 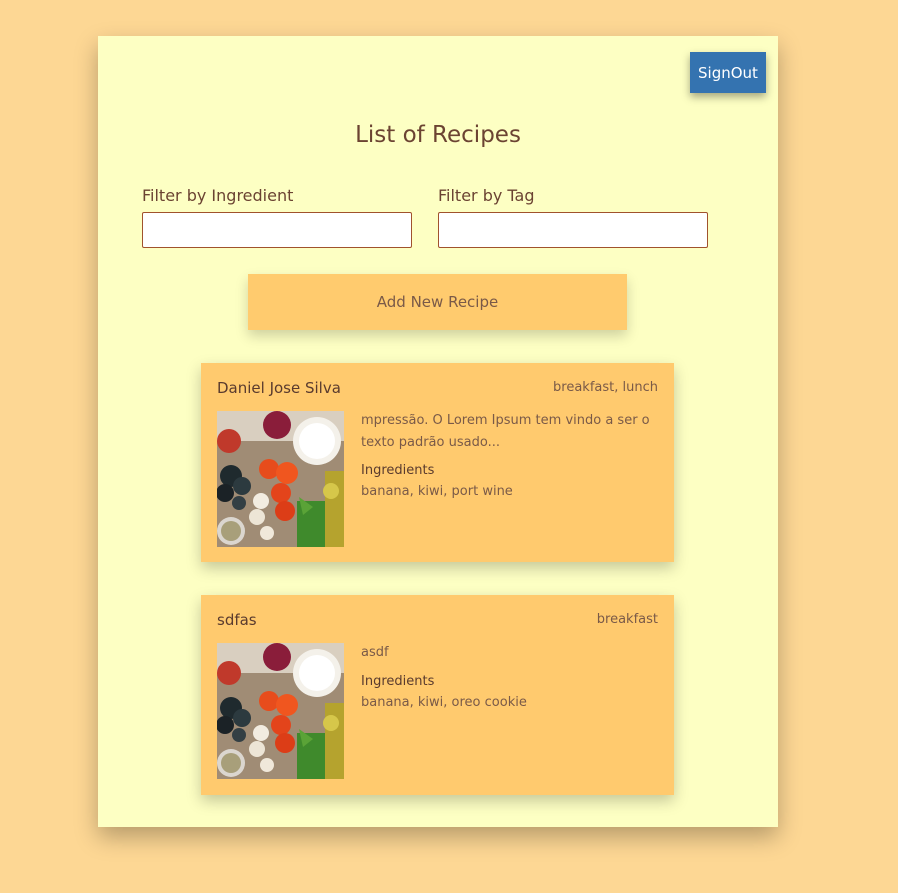 What do you see at coordinates (444, 702) in the screenshot?
I see `ingredients-list: banana, kiwi, oreo cookie` at bounding box center [444, 702].